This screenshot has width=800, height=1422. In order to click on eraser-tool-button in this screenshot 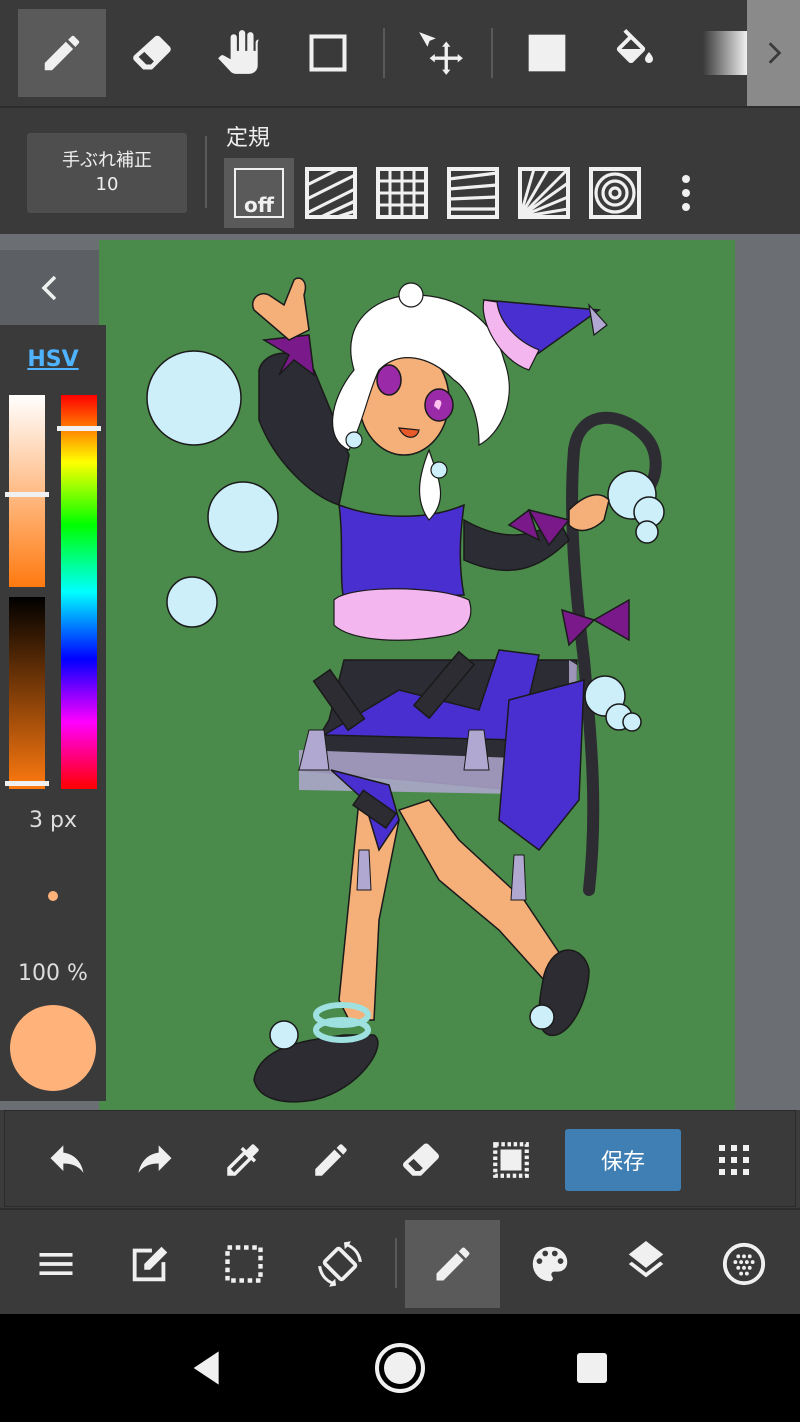, I will do `click(152, 53)`.